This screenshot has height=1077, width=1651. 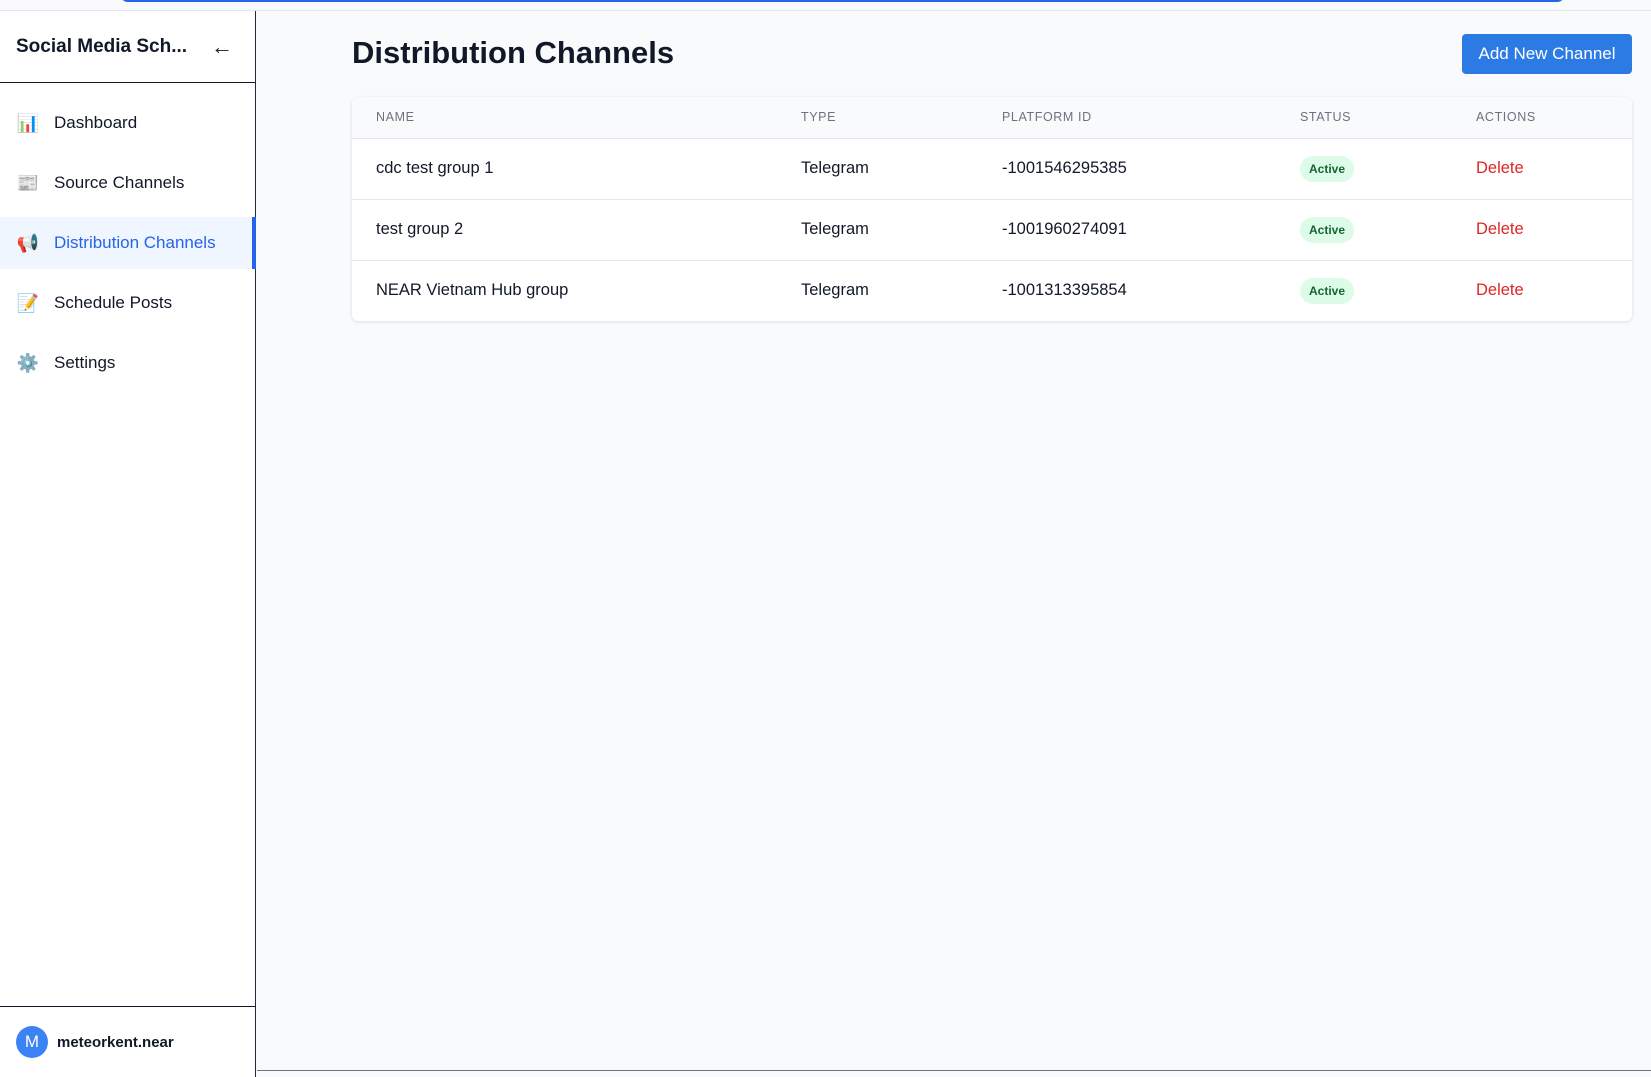 I want to click on channel-name: test group 2, so click(x=564, y=230).